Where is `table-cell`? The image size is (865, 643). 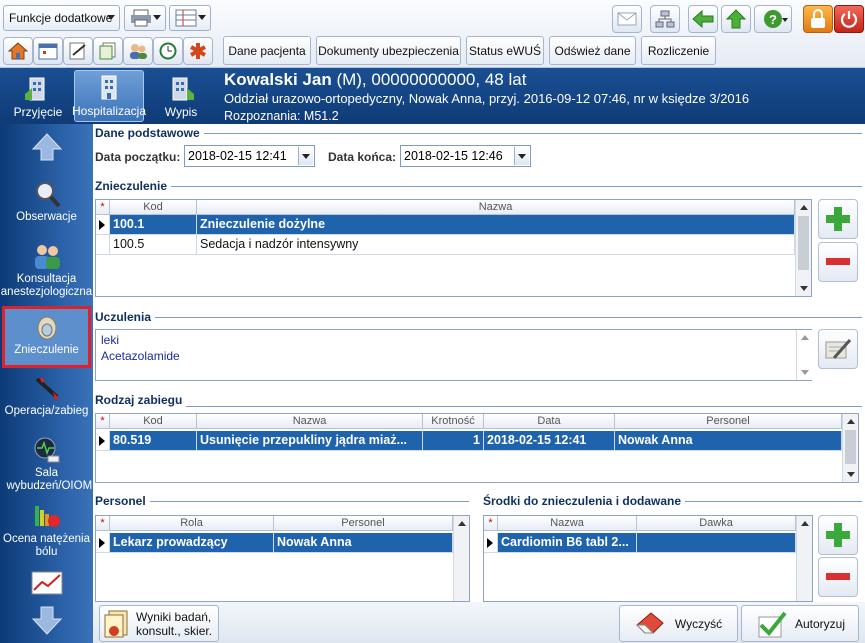 table-cell is located at coordinates (716, 543).